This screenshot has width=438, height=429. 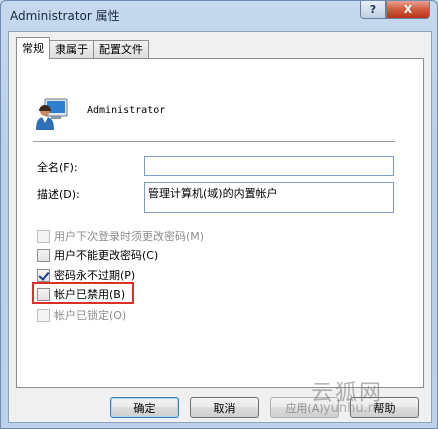 What do you see at coordinates (33, 48) in the screenshot?
I see `tab-general: 常规` at bounding box center [33, 48].